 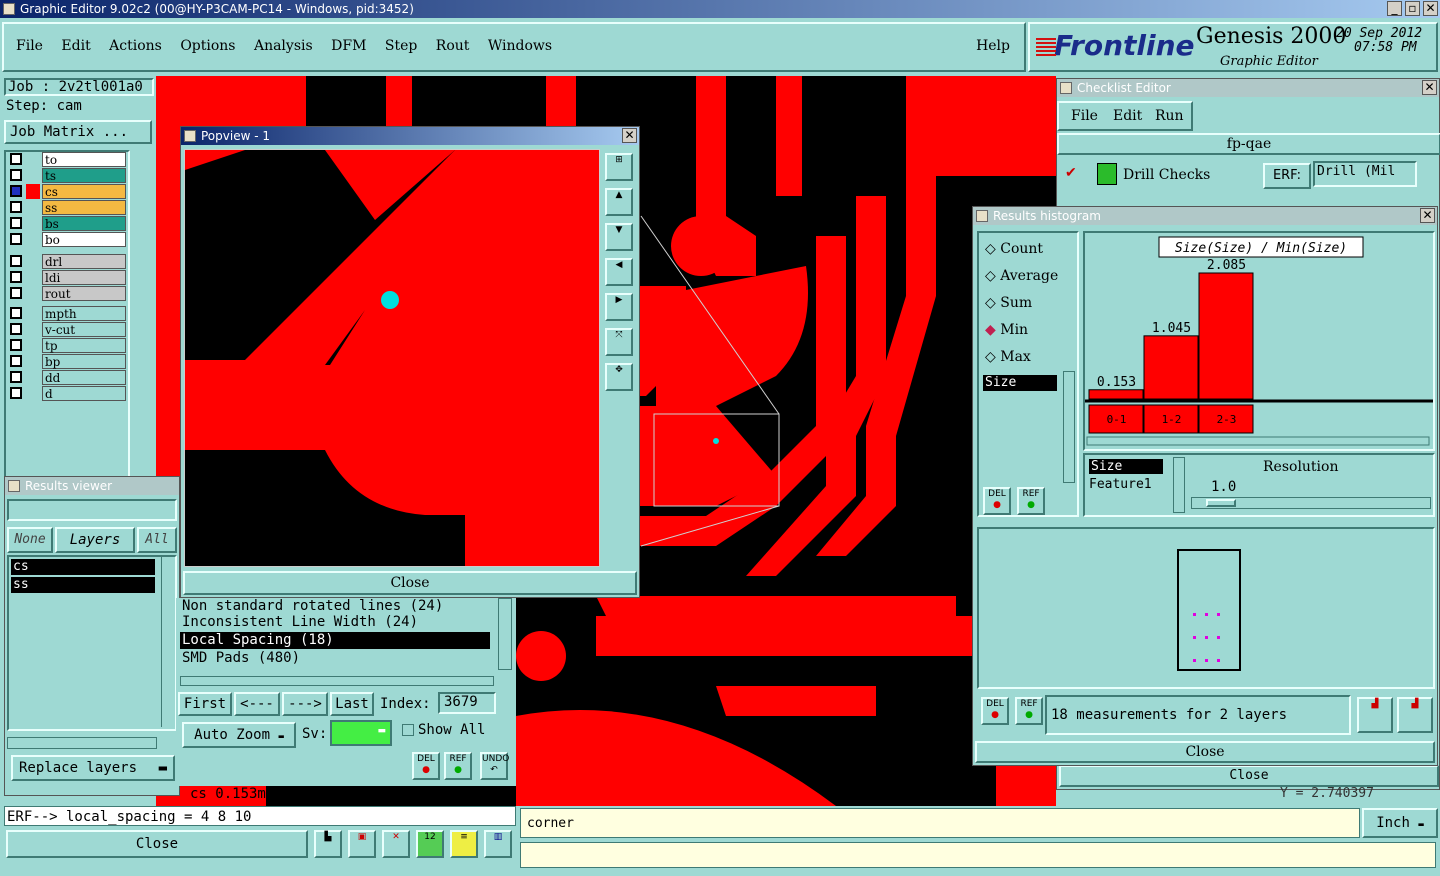 What do you see at coordinates (458, 766) in the screenshot?
I see `ref-button: REF ●` at bounding box center [458, 766].